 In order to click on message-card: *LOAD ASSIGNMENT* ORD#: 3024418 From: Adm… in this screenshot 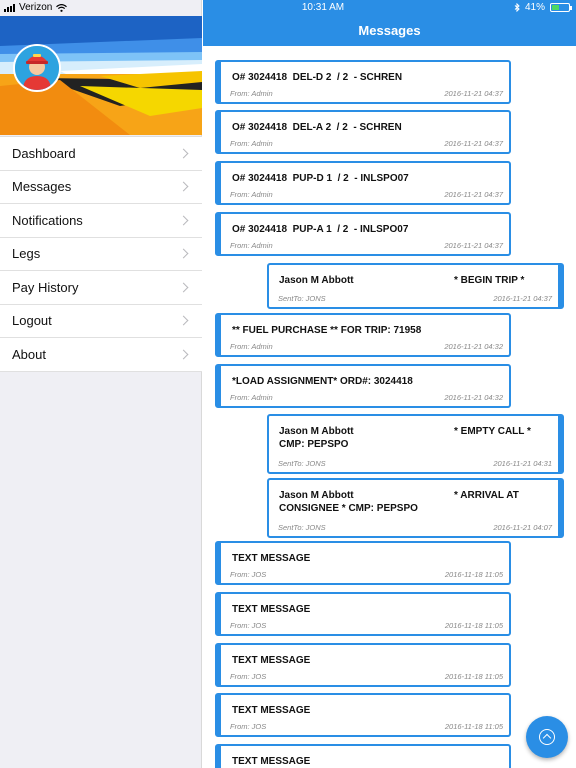, I will do `click(363, 386)`.